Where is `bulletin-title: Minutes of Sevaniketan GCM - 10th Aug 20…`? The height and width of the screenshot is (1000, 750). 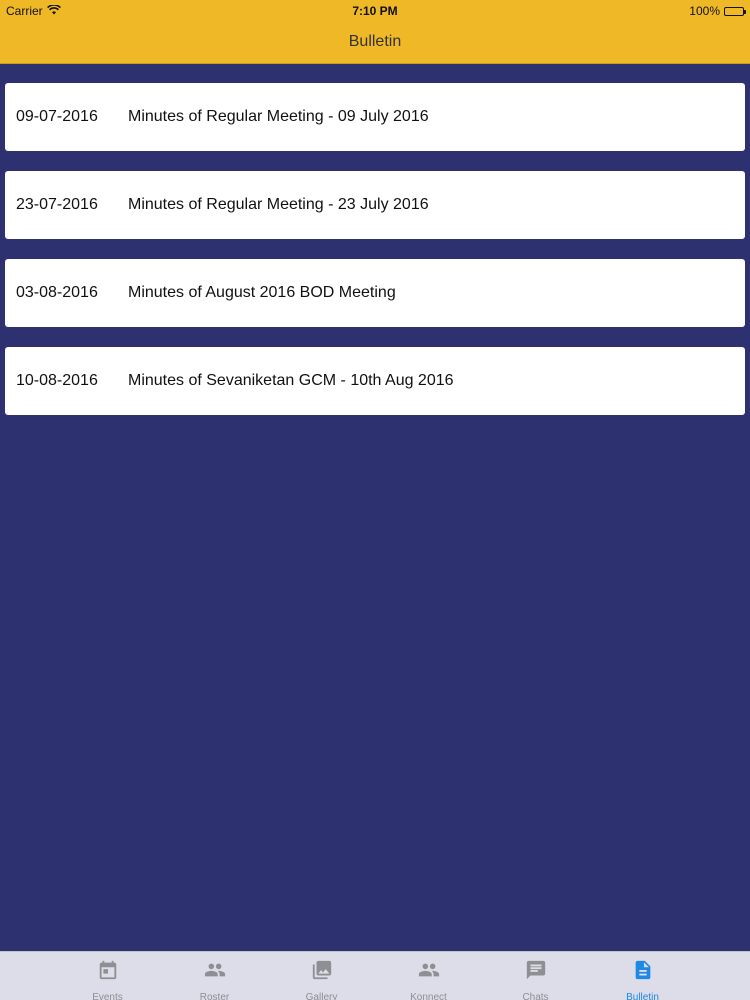 bulletin-title: Minutes of Sevaniketan GCM - 10th Aug 20… is located at coordinates (291, 380).